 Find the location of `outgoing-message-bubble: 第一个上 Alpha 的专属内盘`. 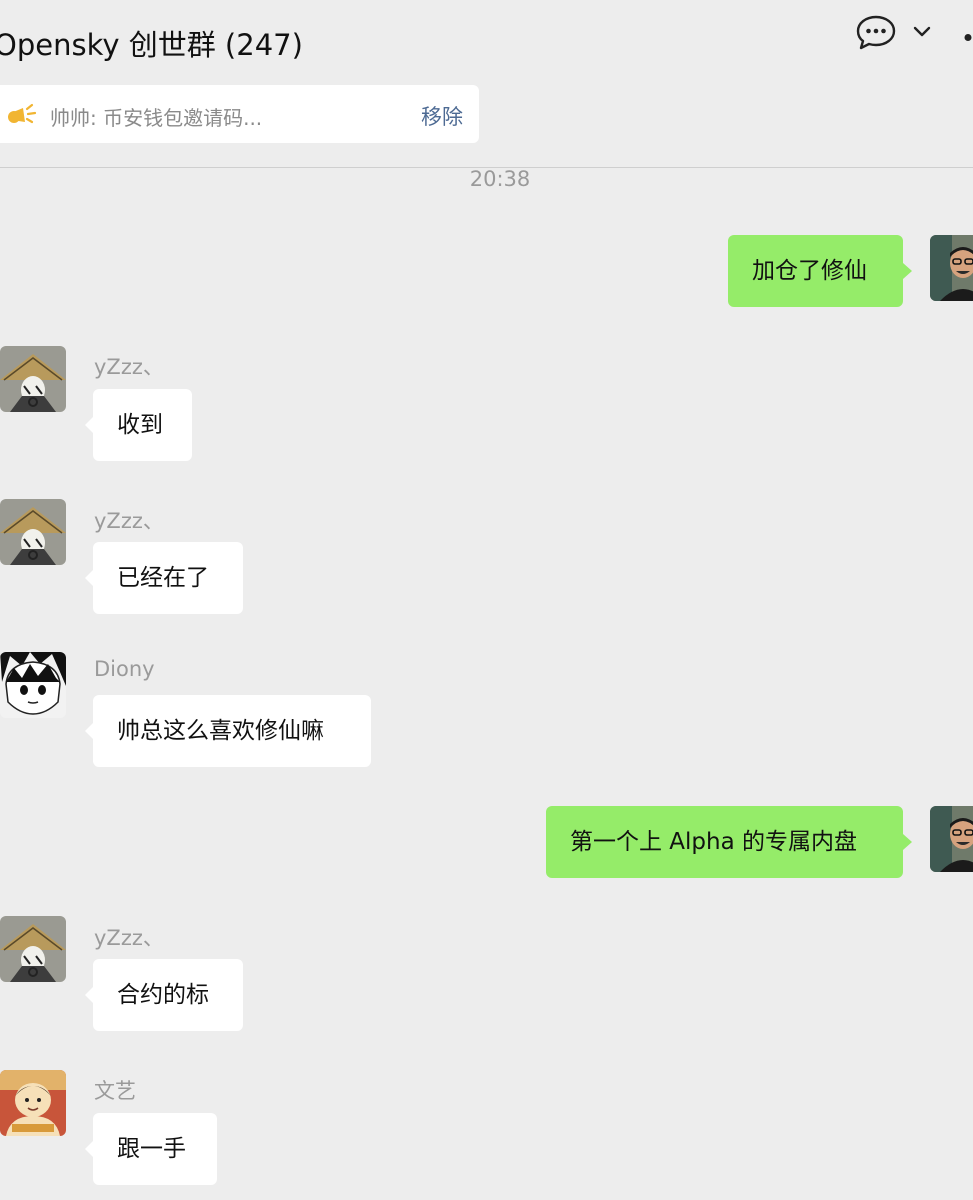

outgoing-message-bubble: 第一个上 Alpha 的专属内盘 is located at coordinates (729, 842).